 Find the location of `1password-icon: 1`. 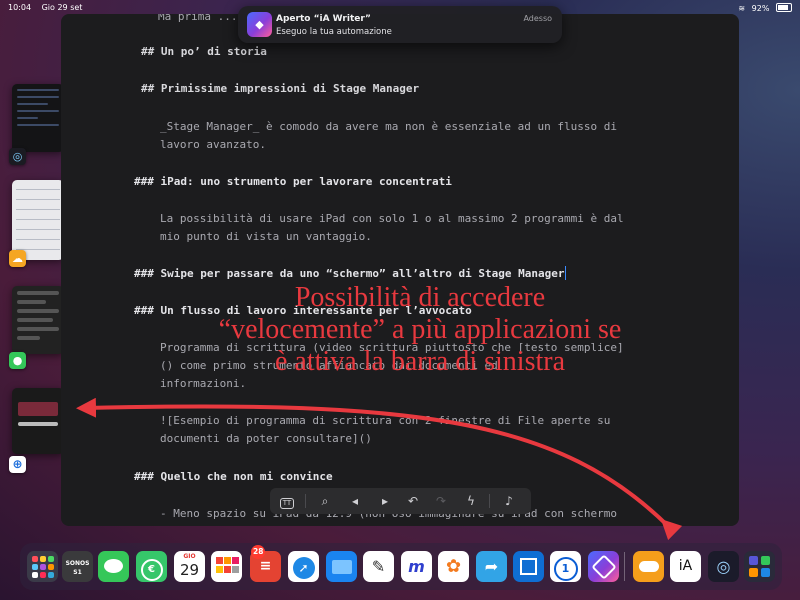

1password-icon: 1 is located at coordinates (565, 566).